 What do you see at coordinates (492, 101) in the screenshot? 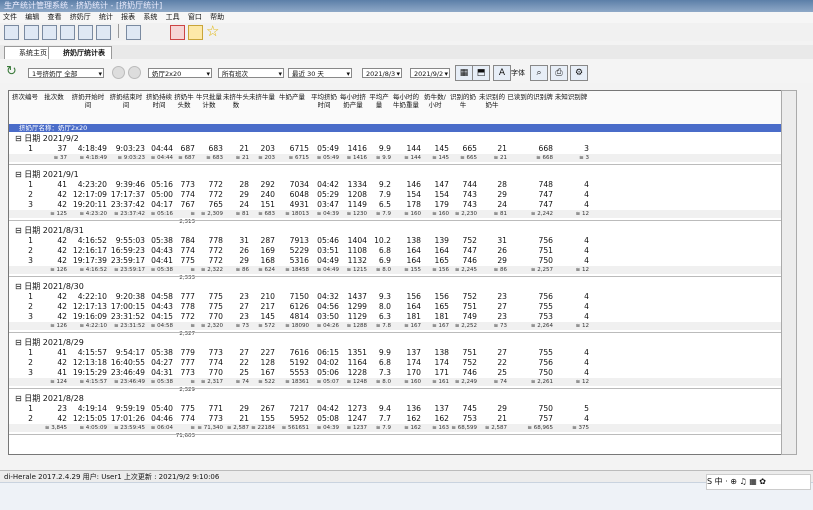
I see `col-header: 未识别的奶牛` at bounding box center [492, 101].